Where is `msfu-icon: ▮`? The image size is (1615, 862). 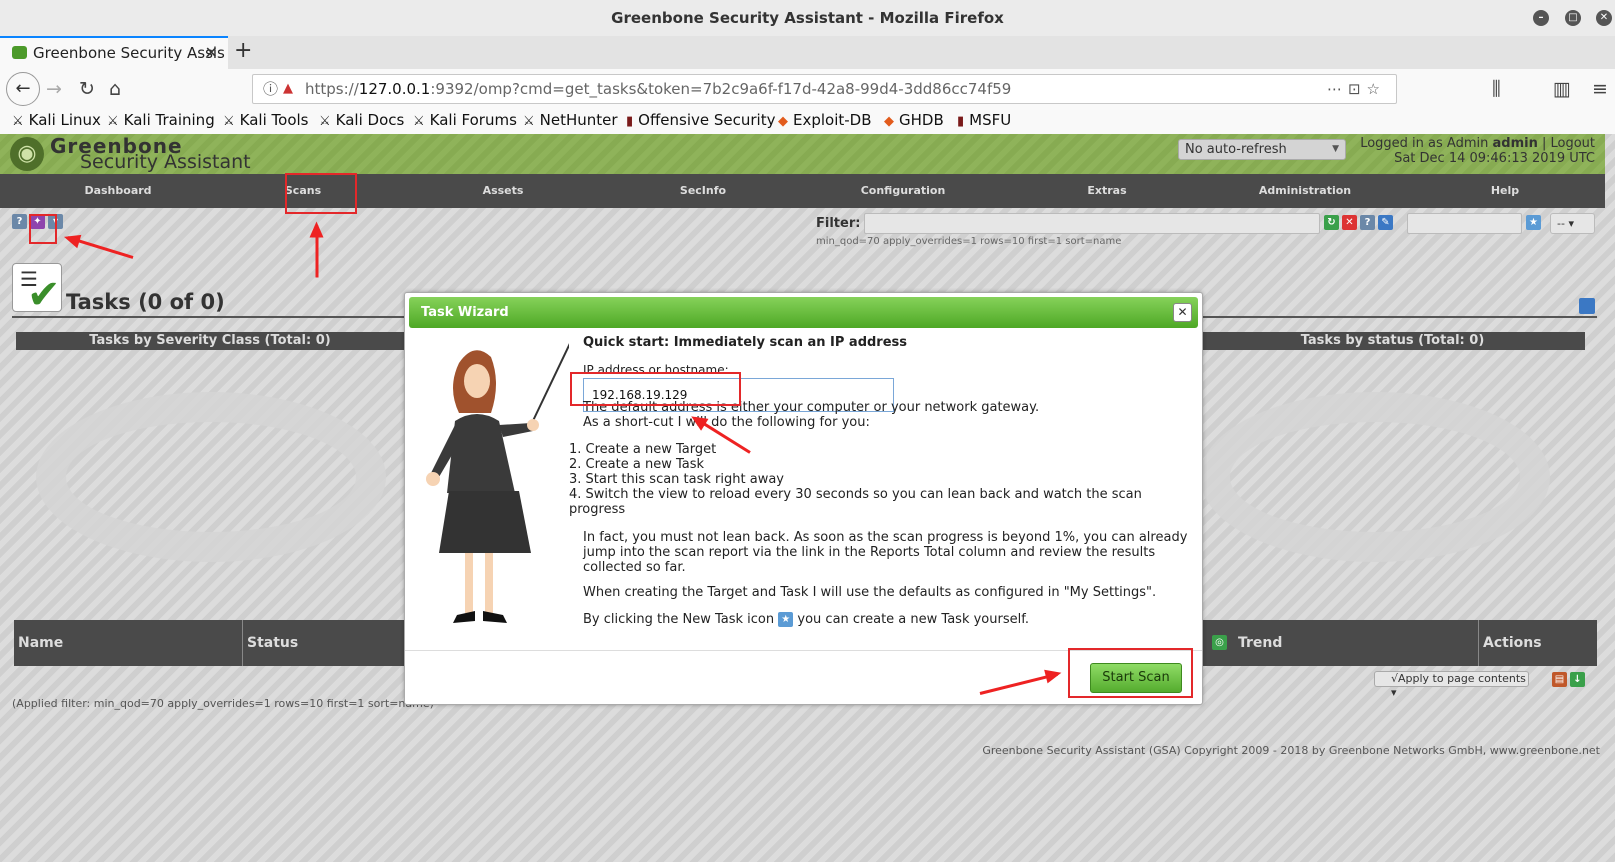
msfu-icon: ▮ is located at coordinates (961, 121).